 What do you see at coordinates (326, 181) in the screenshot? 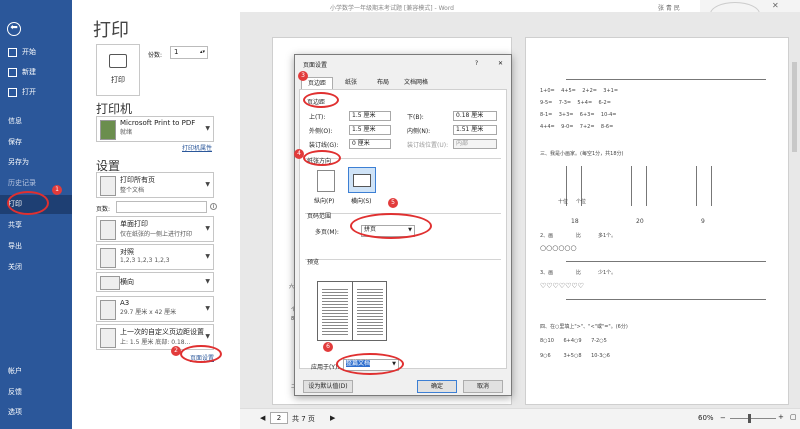
I see `portrait-icon` at bounding box center [326, 181].